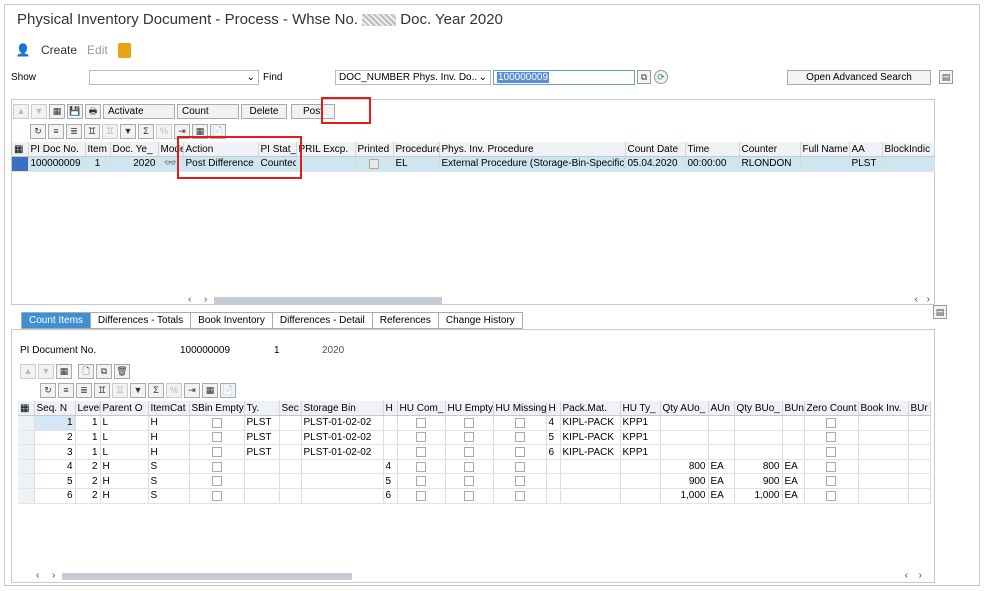 The width and height of the screenshot is (986, 591). What do you see at coordinates (644, 77) in the screenshot?
I see `copy-icon: ⧉` at bounding box center [644, 77].